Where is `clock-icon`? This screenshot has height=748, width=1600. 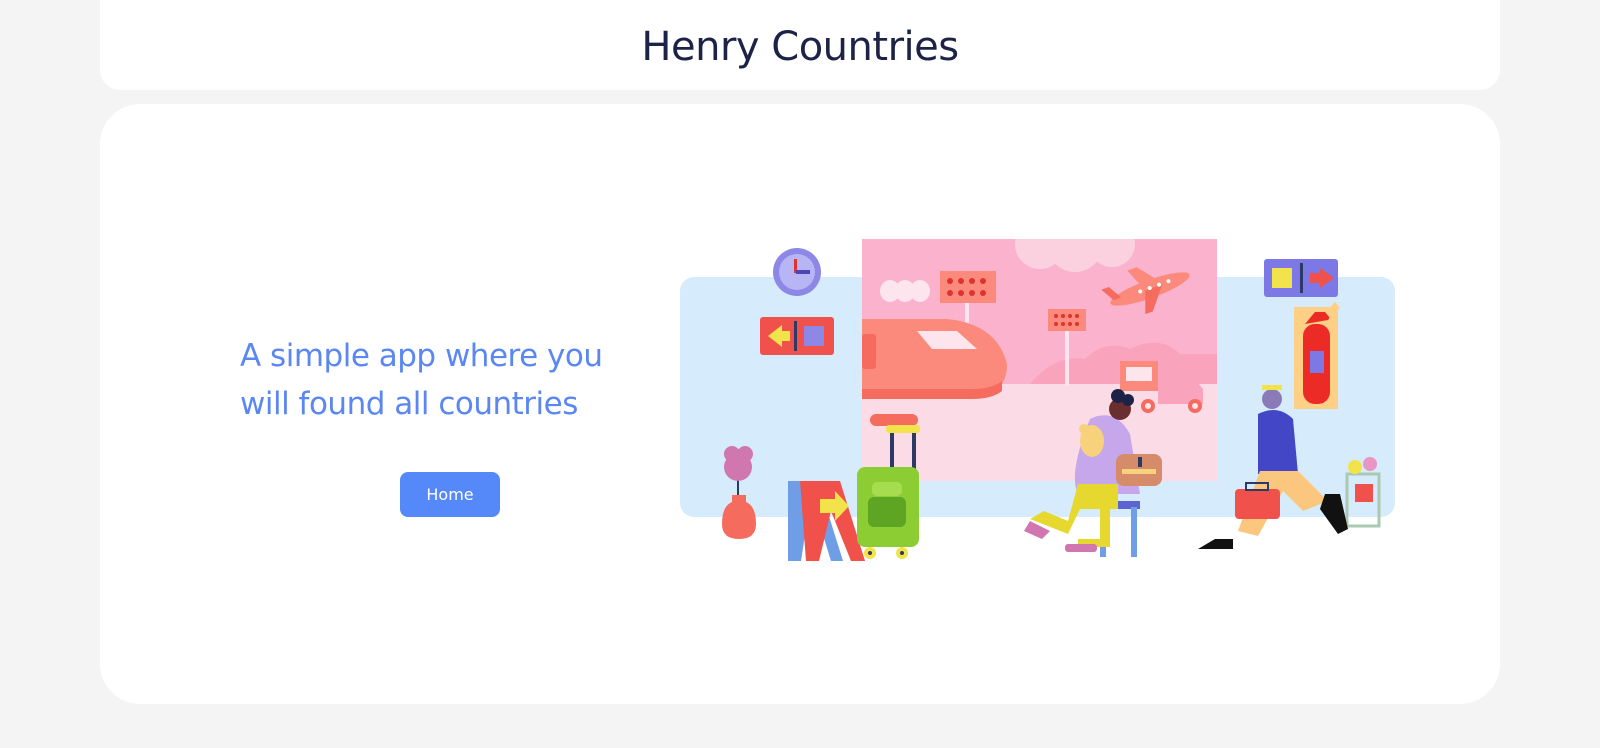
clock-icon is located at coordinates (797, 272).